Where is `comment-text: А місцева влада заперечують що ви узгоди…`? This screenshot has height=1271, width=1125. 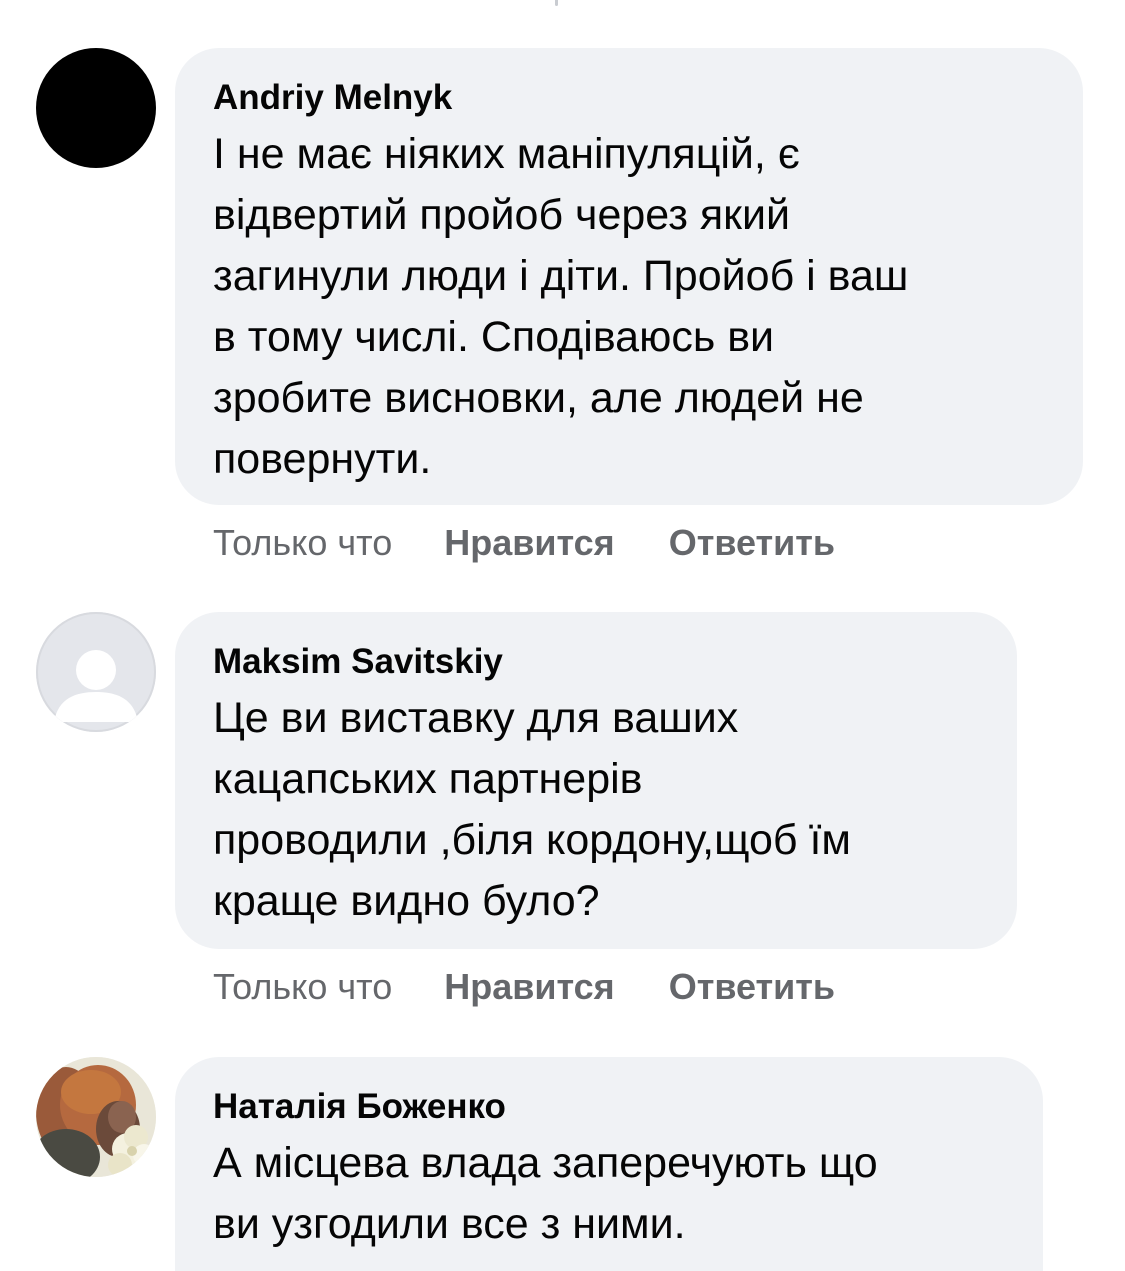 comment-text: А місцева влада заперечують що ви узгоди… is located at coordinates (545, 1193).